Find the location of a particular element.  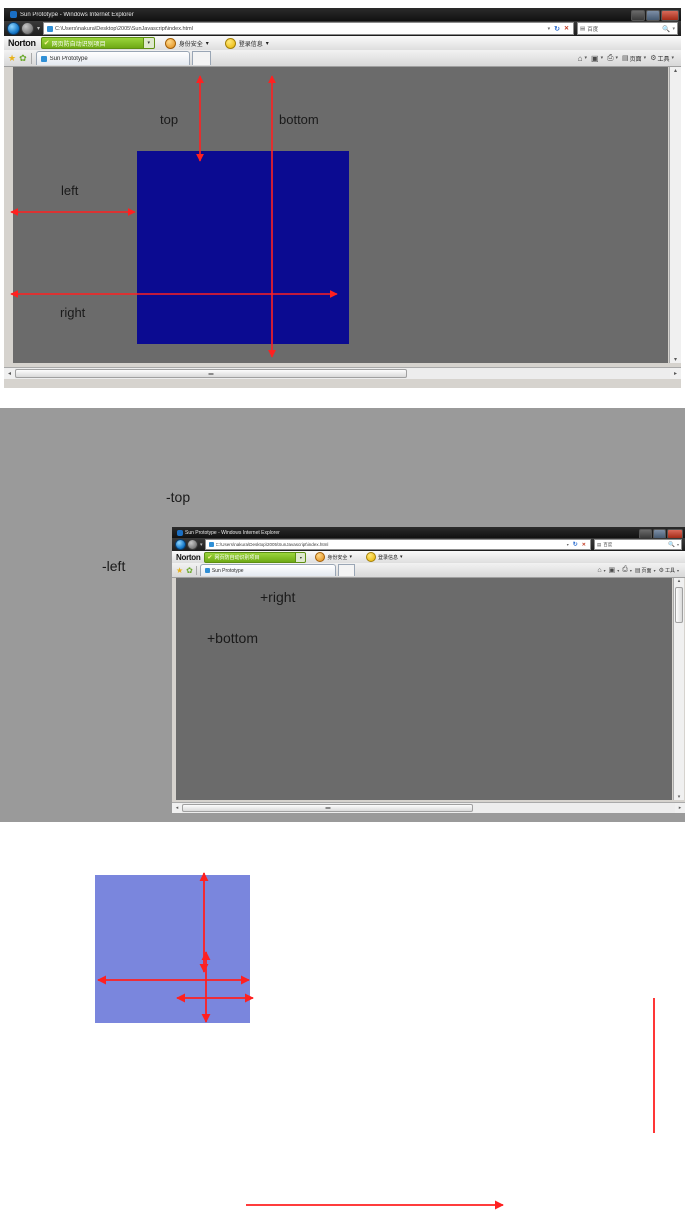

toolbar-separator is located at coordinates (31, 58).